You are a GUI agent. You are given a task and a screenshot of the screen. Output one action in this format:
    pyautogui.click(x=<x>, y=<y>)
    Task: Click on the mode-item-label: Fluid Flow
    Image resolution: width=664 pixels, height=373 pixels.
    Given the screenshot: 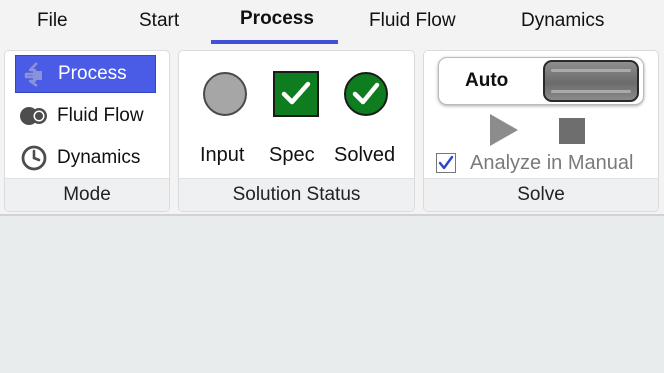 What is the action you would take?
    pyautogui.click(x=100, y=115)
    